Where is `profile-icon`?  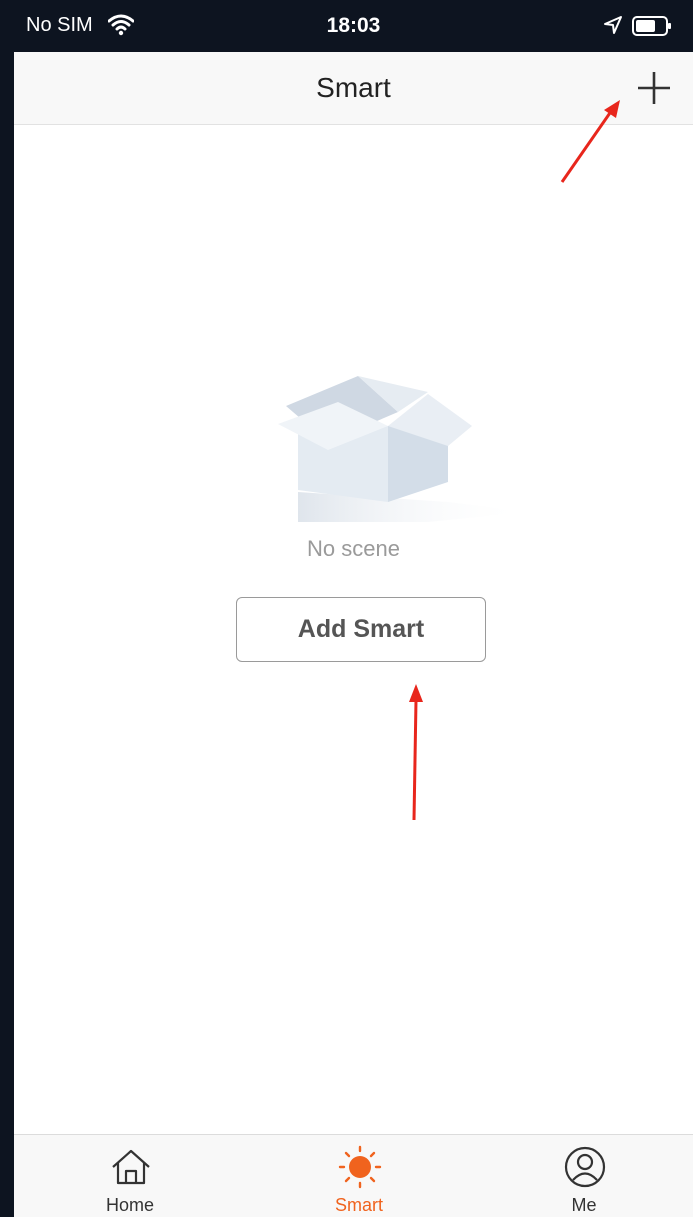 profile-icon is located at coordinates (585, 1167).